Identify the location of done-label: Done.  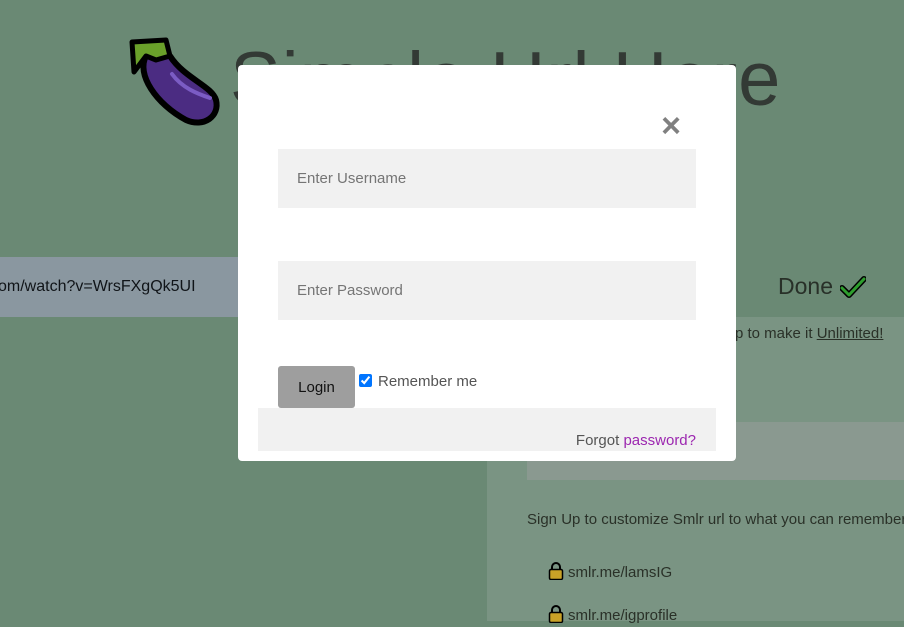
(805, 286).